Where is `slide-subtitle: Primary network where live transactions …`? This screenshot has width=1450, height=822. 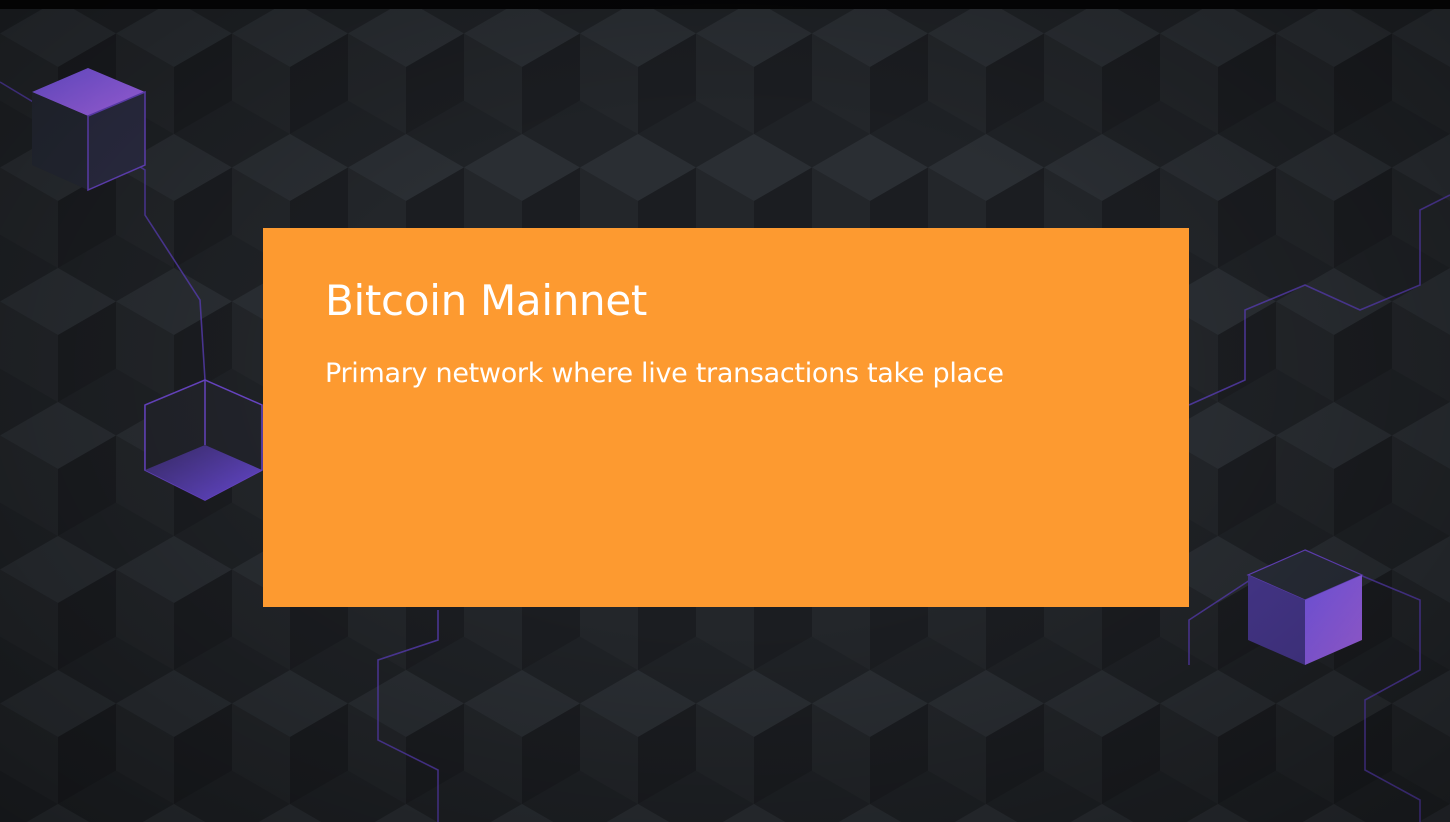 slide-subtitle: Primary network where live transactions … is located at coordinates (664, 373).